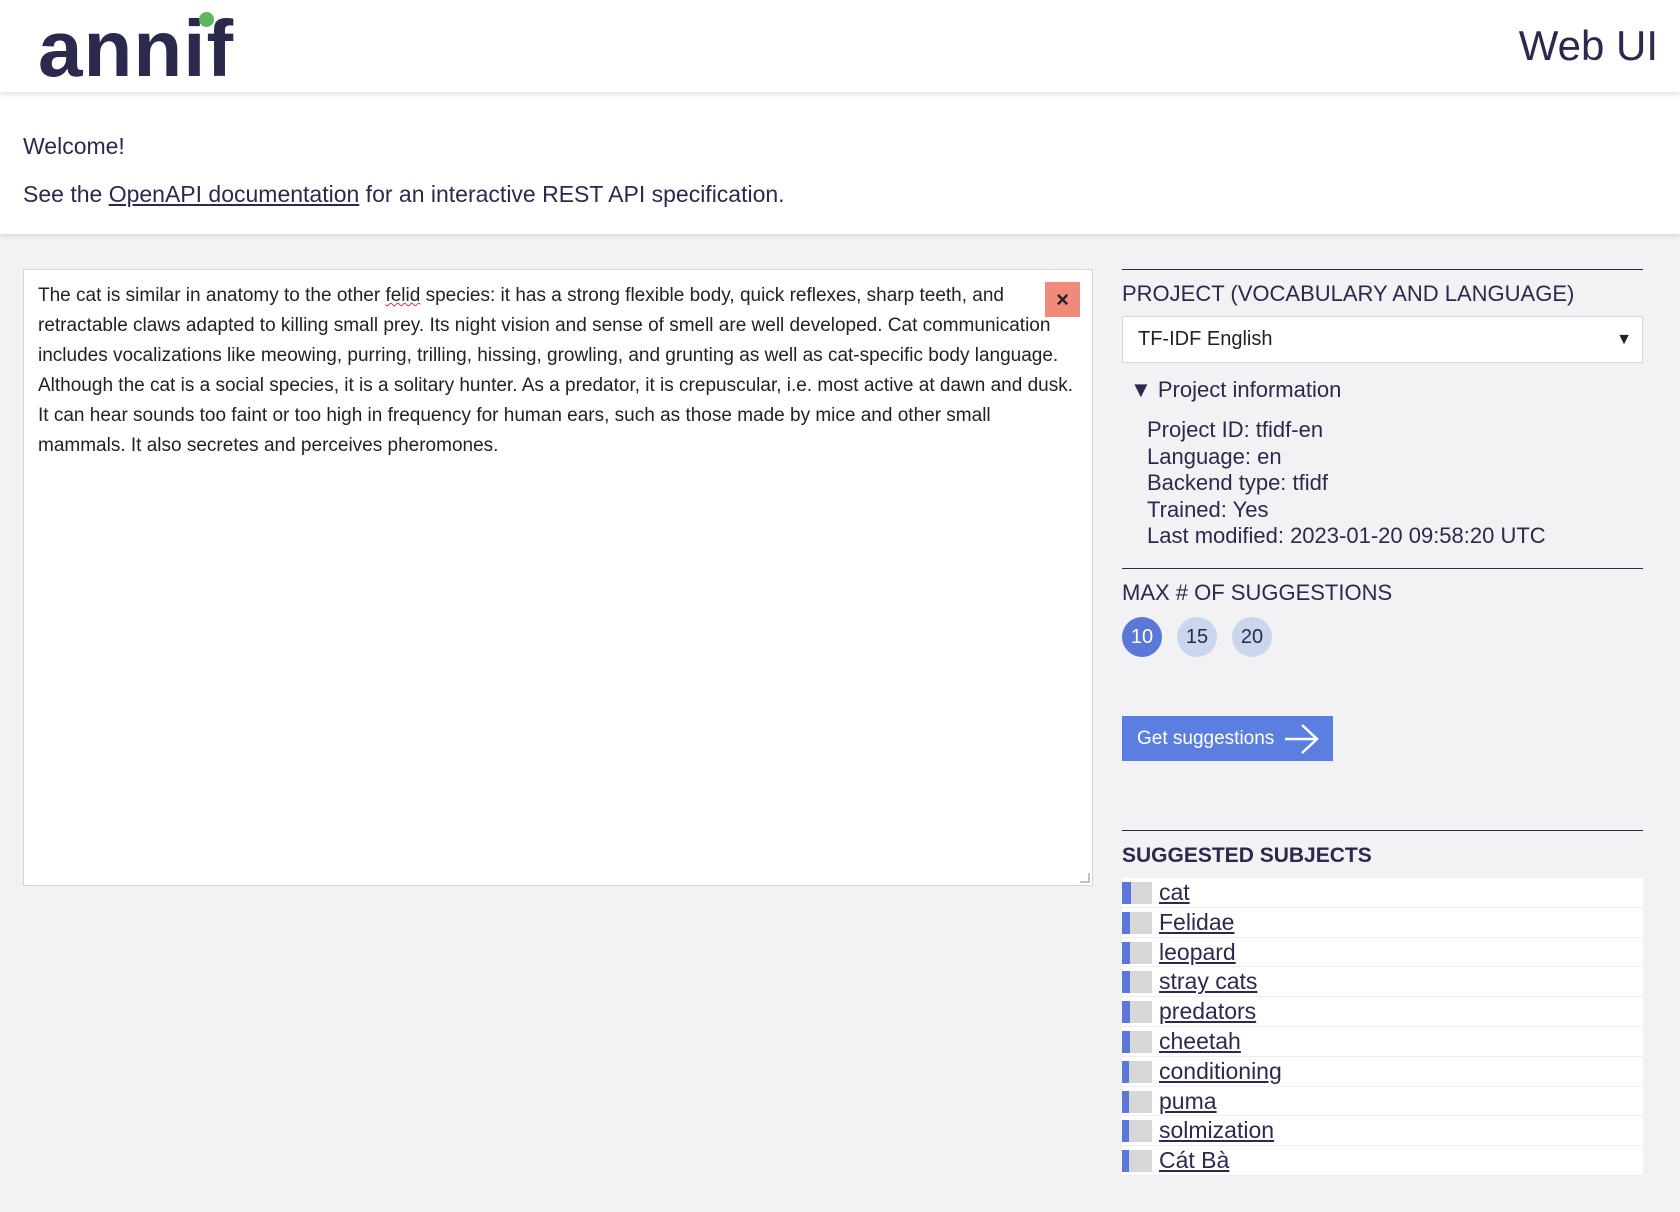 Image resolution: width=1680 pixels, height=1212 pixels. I want to click on app-header: annif Web UI, so click(840, 46).